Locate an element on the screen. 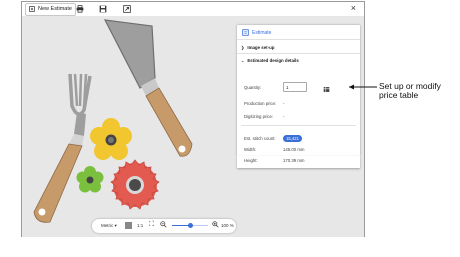  callout-text: Set up or modify price table is located at coordinates (410, 91).